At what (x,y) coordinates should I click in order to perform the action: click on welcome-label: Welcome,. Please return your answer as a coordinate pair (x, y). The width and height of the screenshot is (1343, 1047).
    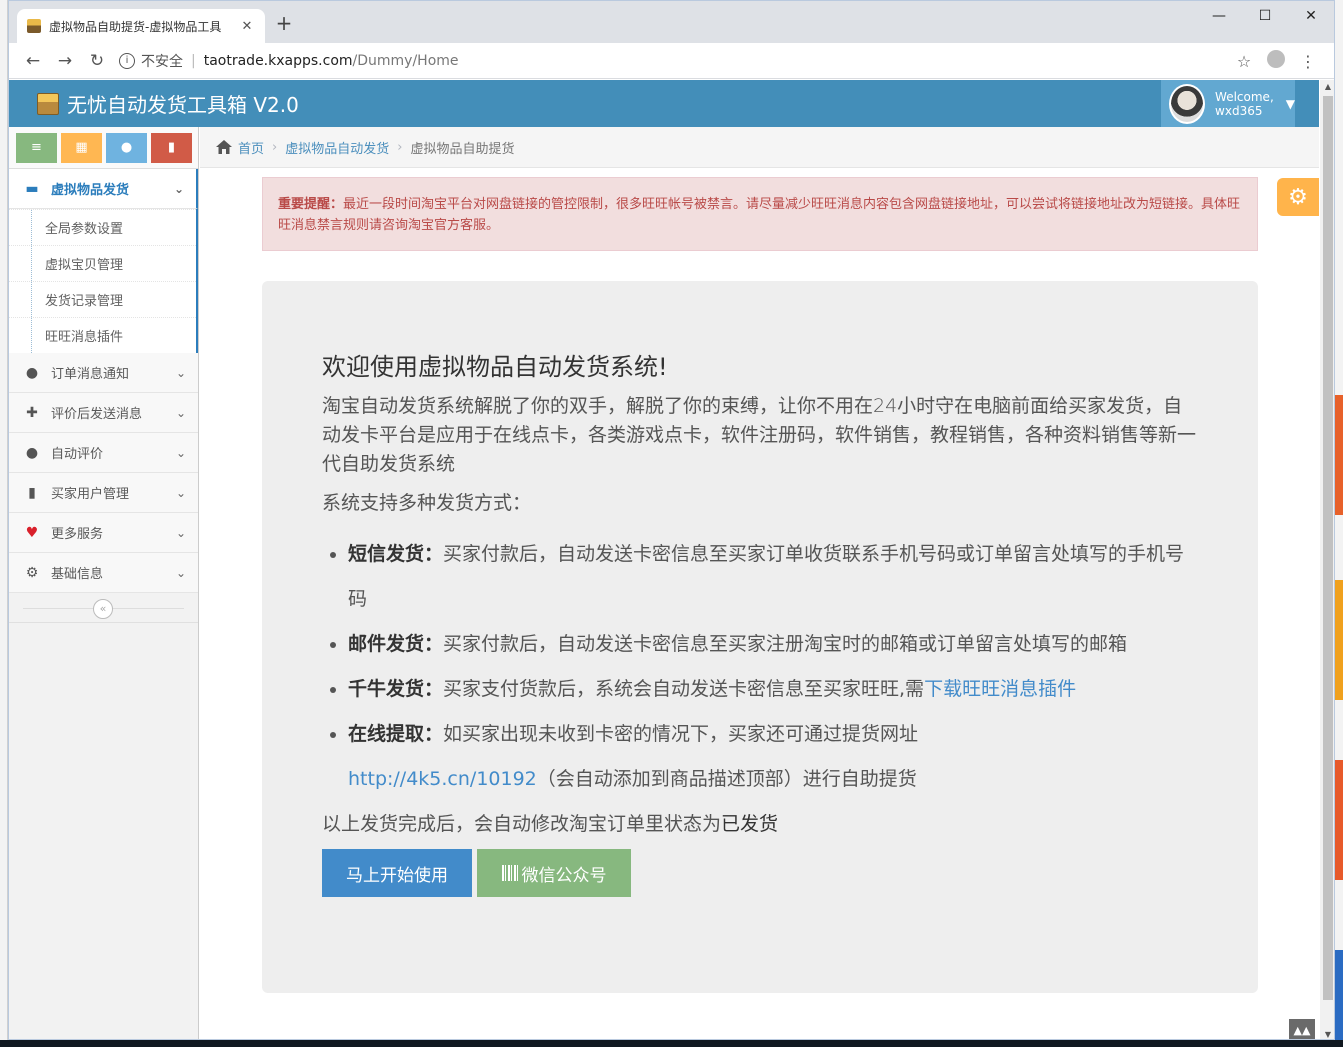
    Looking at the image, I should click on (1244, 96).